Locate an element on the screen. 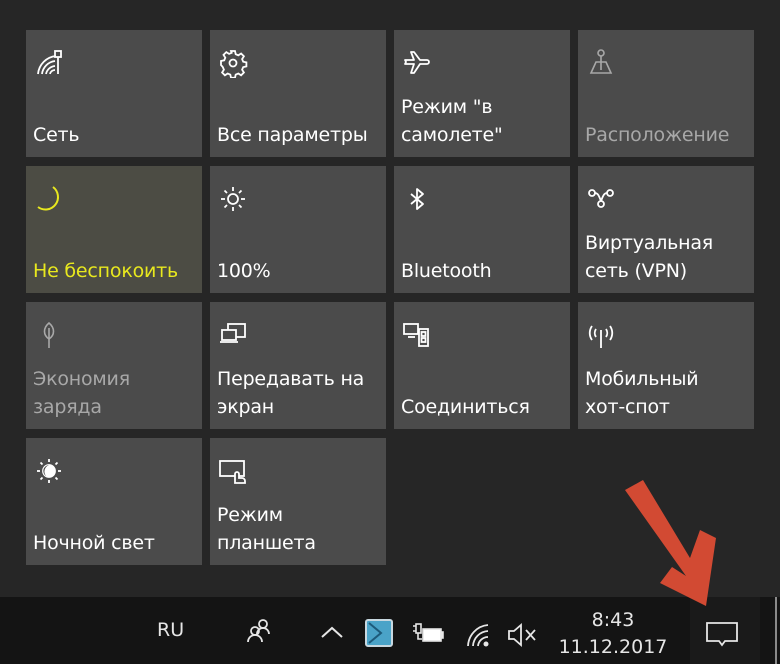 The width and height of the screenshot is (780, 664). wifi-icon is located at coordinates (479, 637).